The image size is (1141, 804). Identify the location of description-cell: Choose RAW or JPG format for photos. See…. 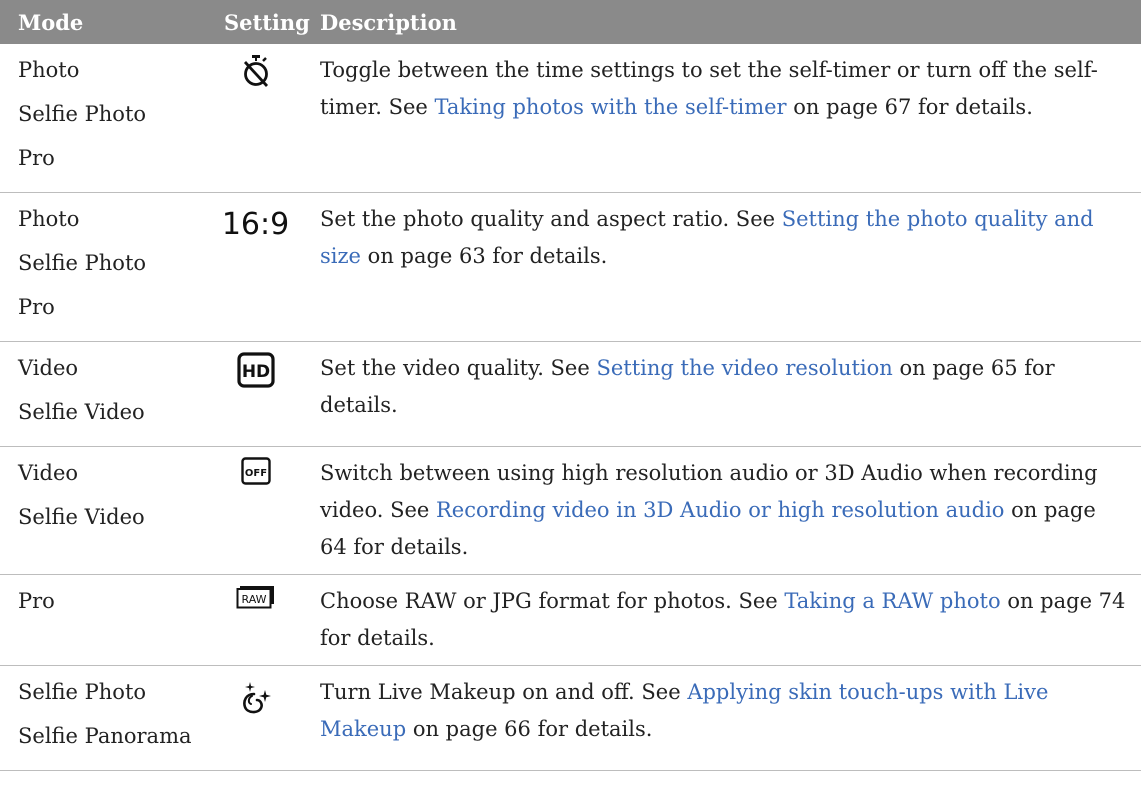
(726, 620).